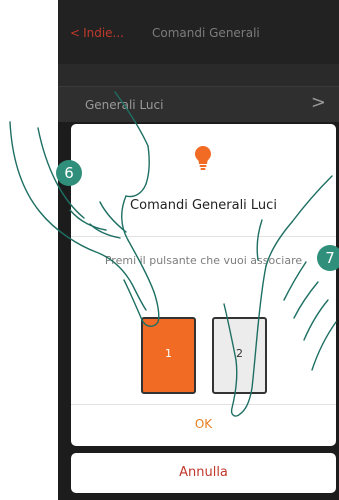  I want to click on button-1: 1, so click(168, 355).